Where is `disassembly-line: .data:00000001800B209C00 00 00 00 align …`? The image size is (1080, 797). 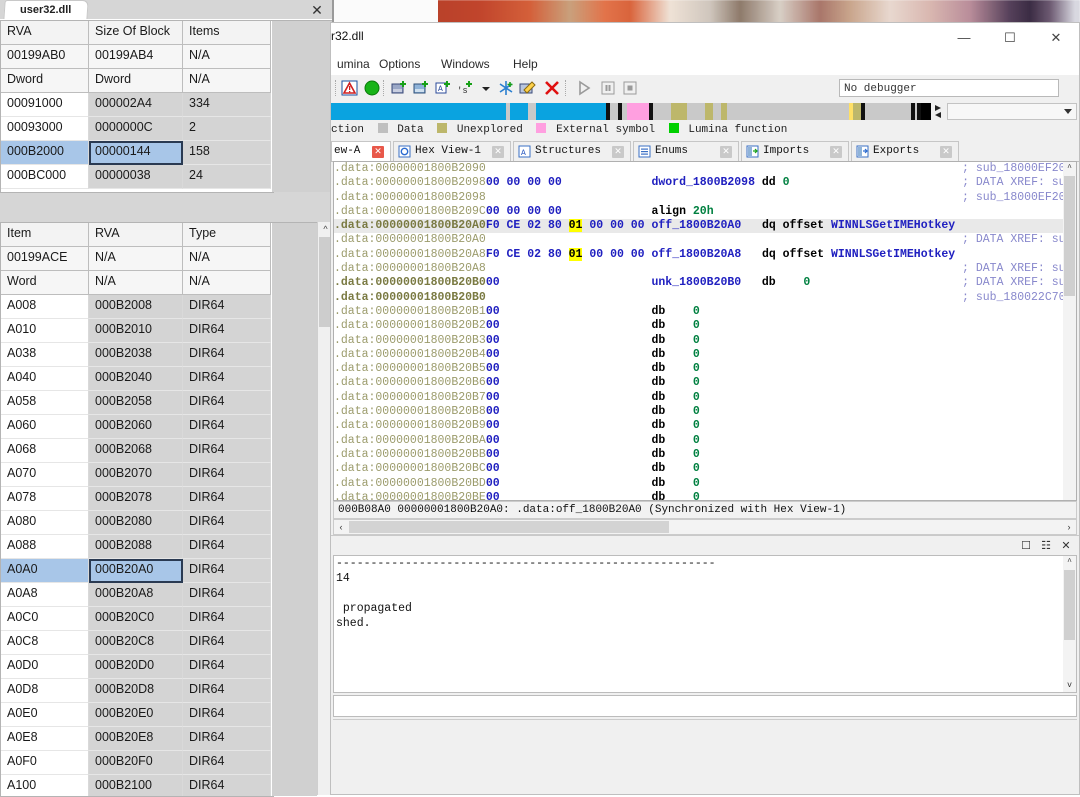 disassembly-line: .data:00000001800B209C00 00 00 00 align … is located at coordinates (705, 212).